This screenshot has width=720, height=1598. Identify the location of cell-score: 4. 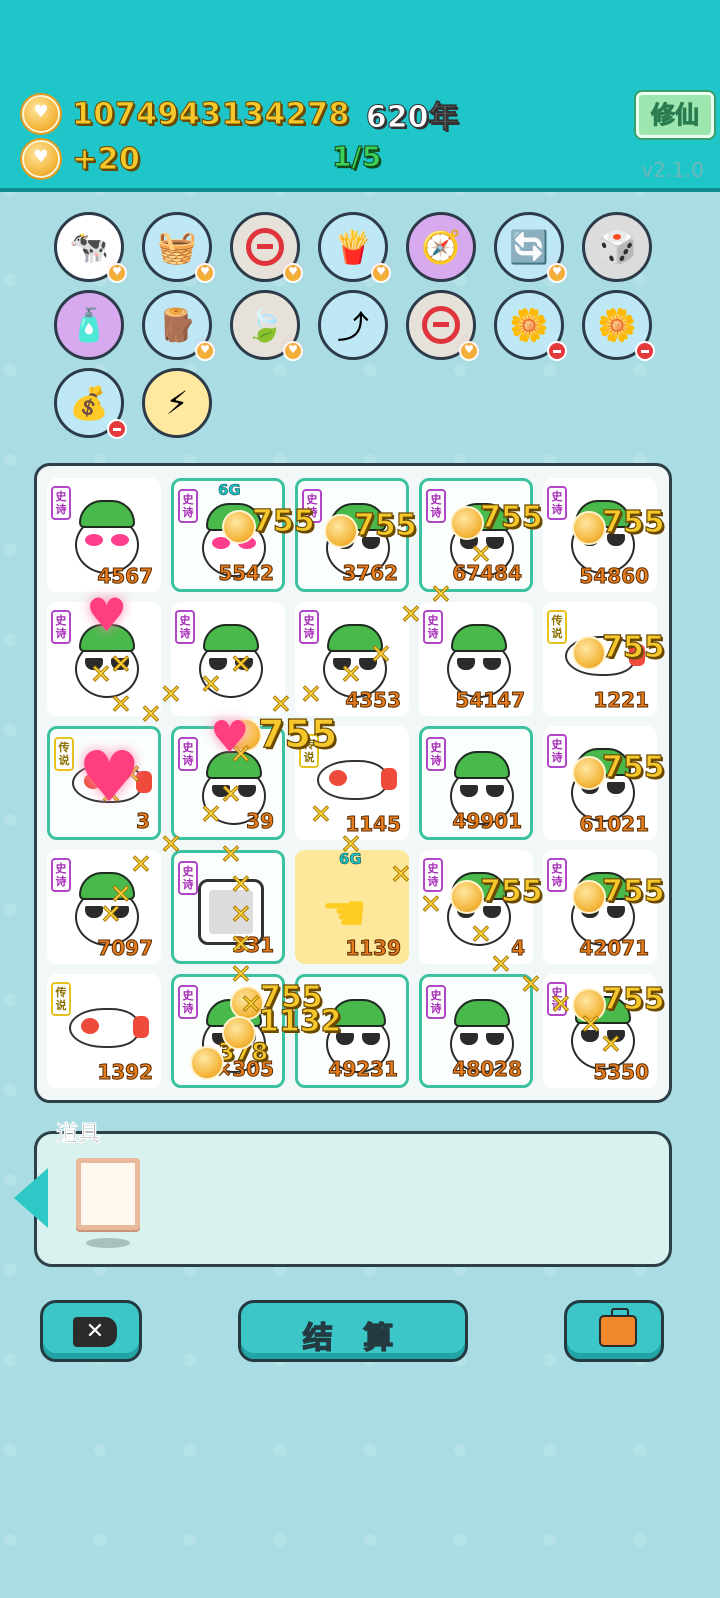
(518, 948).